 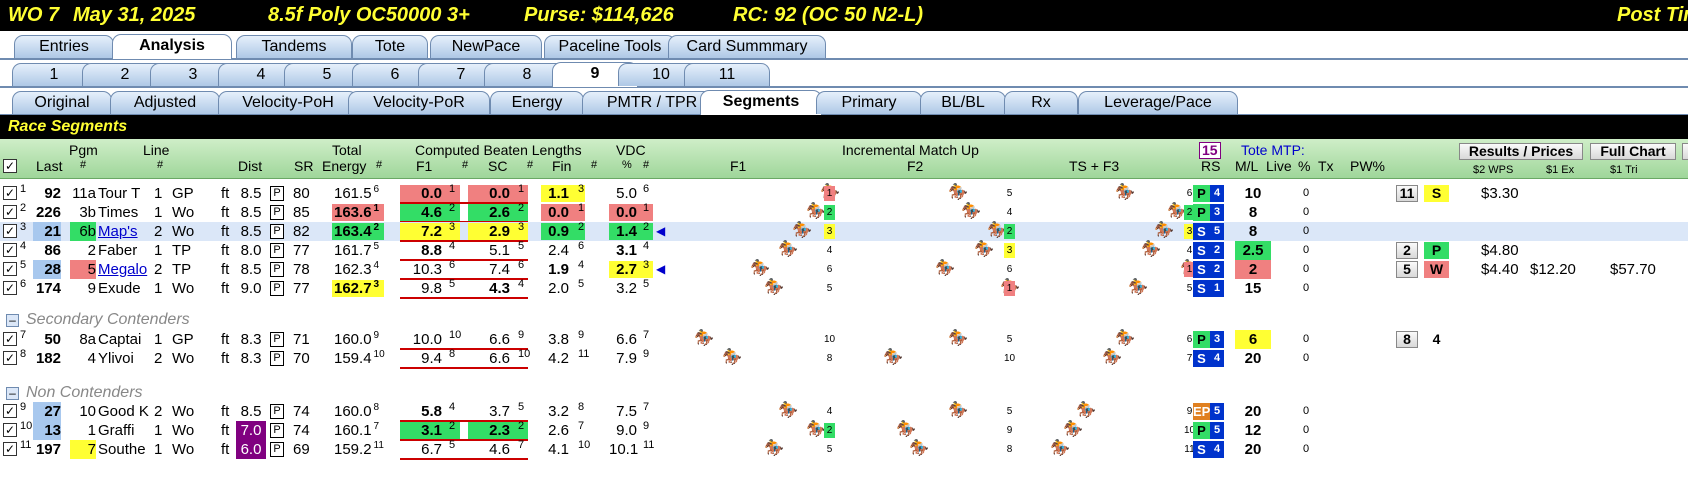 I want to click on race-conditions: 8.5f Poly OC50000 3+, so click(x=369, y=15).